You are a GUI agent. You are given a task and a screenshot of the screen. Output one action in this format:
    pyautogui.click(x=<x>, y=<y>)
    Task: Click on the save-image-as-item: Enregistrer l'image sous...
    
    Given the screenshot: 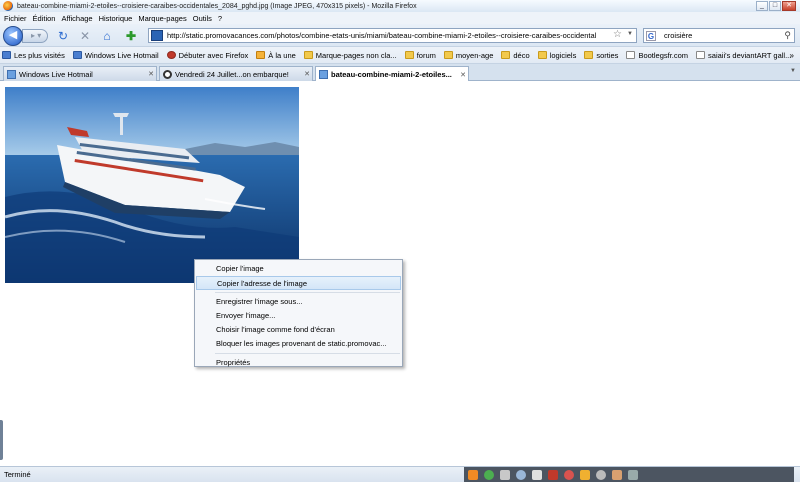 What is the action you would take?
    pyautogui.click(x=298, y=302)
    